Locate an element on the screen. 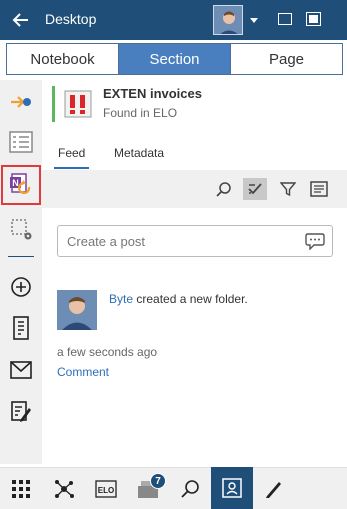  restore-window-icon is located at coordinates (285, 19).